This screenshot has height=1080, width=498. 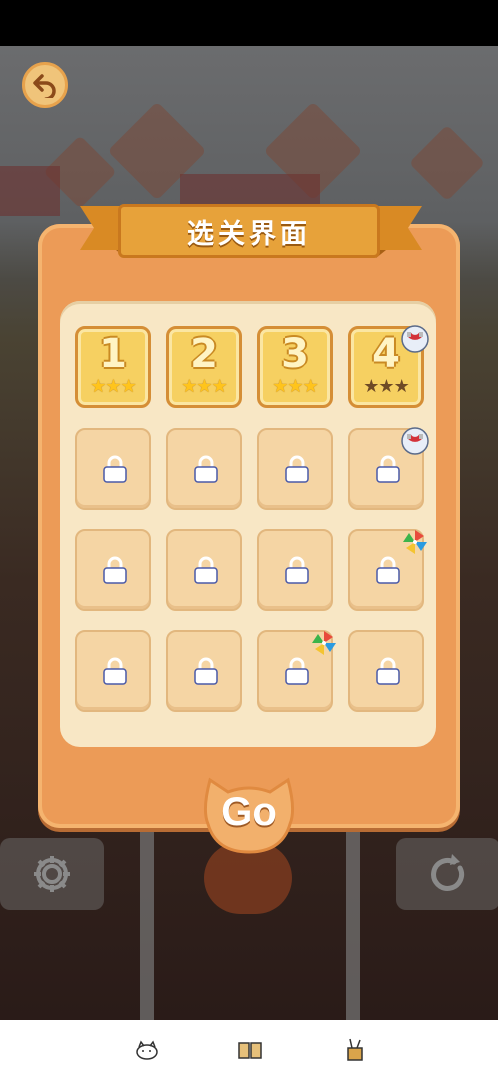 I want to click on level-tile: 1 ★★★, so click(x=113, y=367).